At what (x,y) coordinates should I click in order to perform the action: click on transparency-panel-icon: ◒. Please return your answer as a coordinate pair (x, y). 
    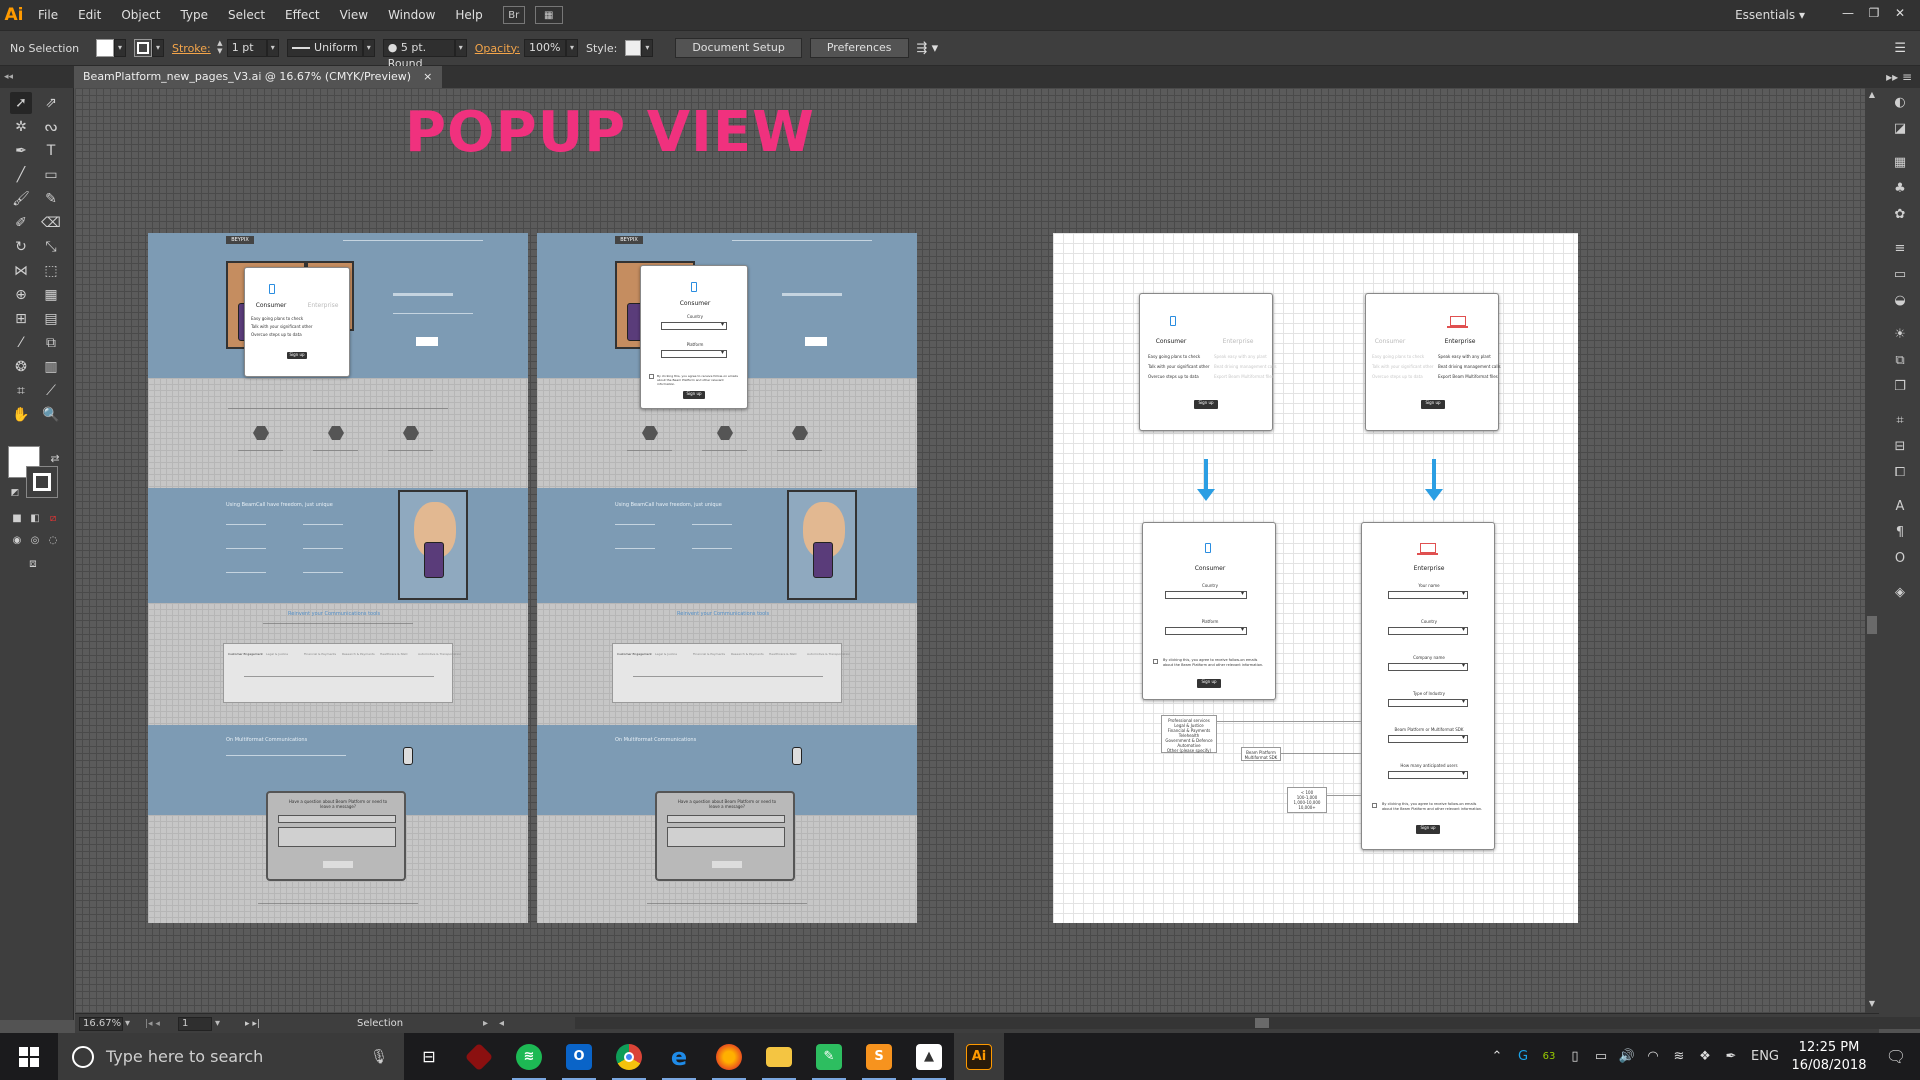
    Looking at the image, I should click on (1900, 301).